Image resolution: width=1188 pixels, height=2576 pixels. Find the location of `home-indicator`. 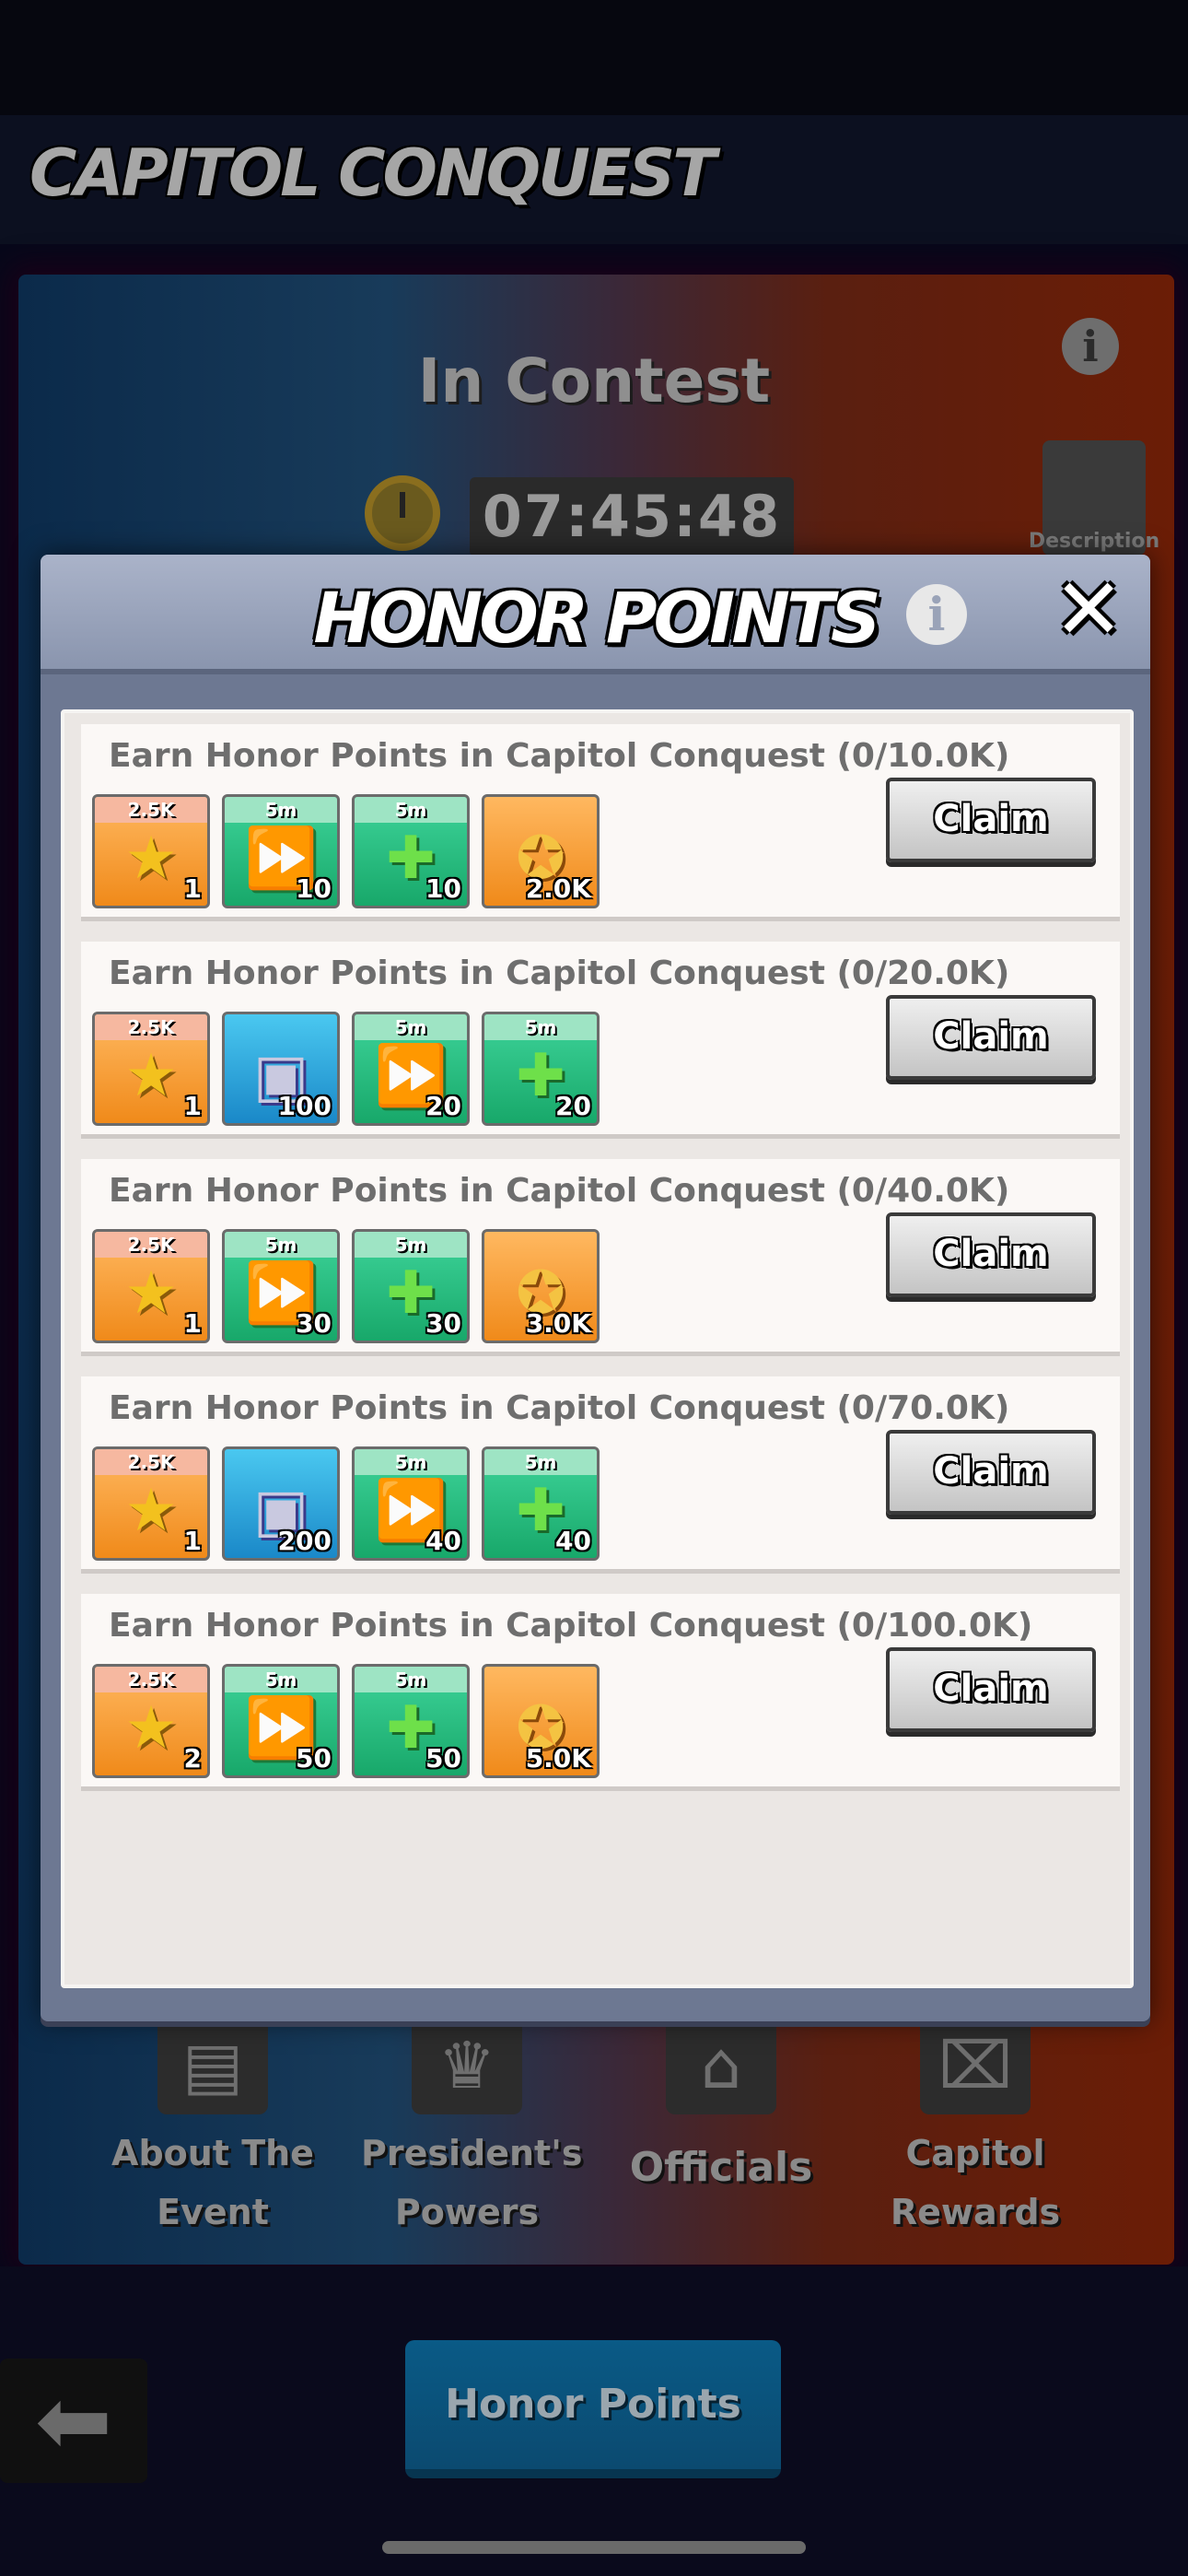

home-indicator is located at coordinates (594, 2547).